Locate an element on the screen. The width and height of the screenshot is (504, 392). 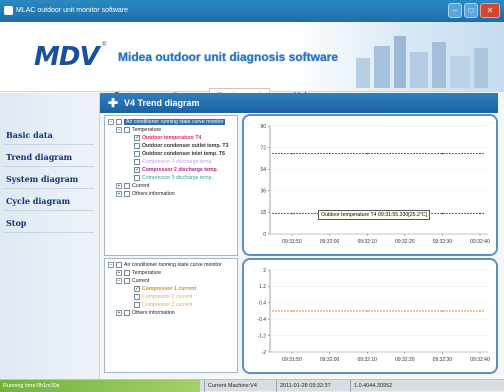
window-title: MLAC outdoor unit monitor software is located at coordinates (72, 10).